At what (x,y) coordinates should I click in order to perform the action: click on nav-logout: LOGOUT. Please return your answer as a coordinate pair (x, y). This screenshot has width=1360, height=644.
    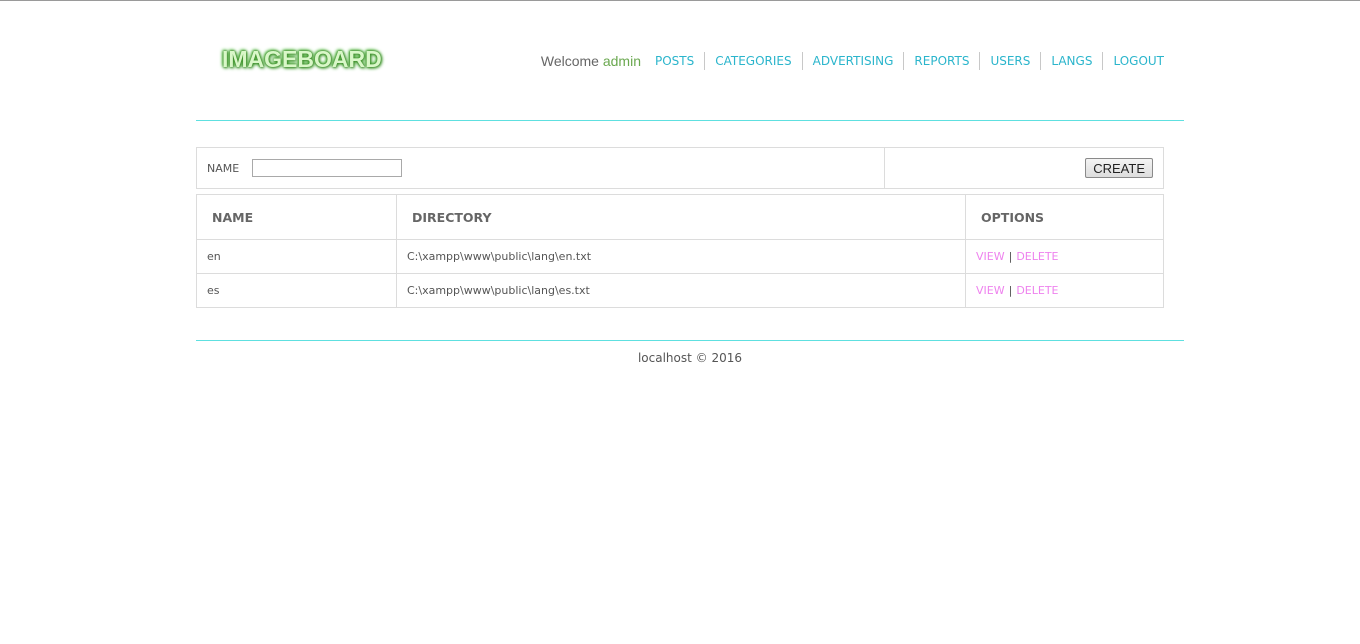
    Looking at the image, I should click on (1133, 61).